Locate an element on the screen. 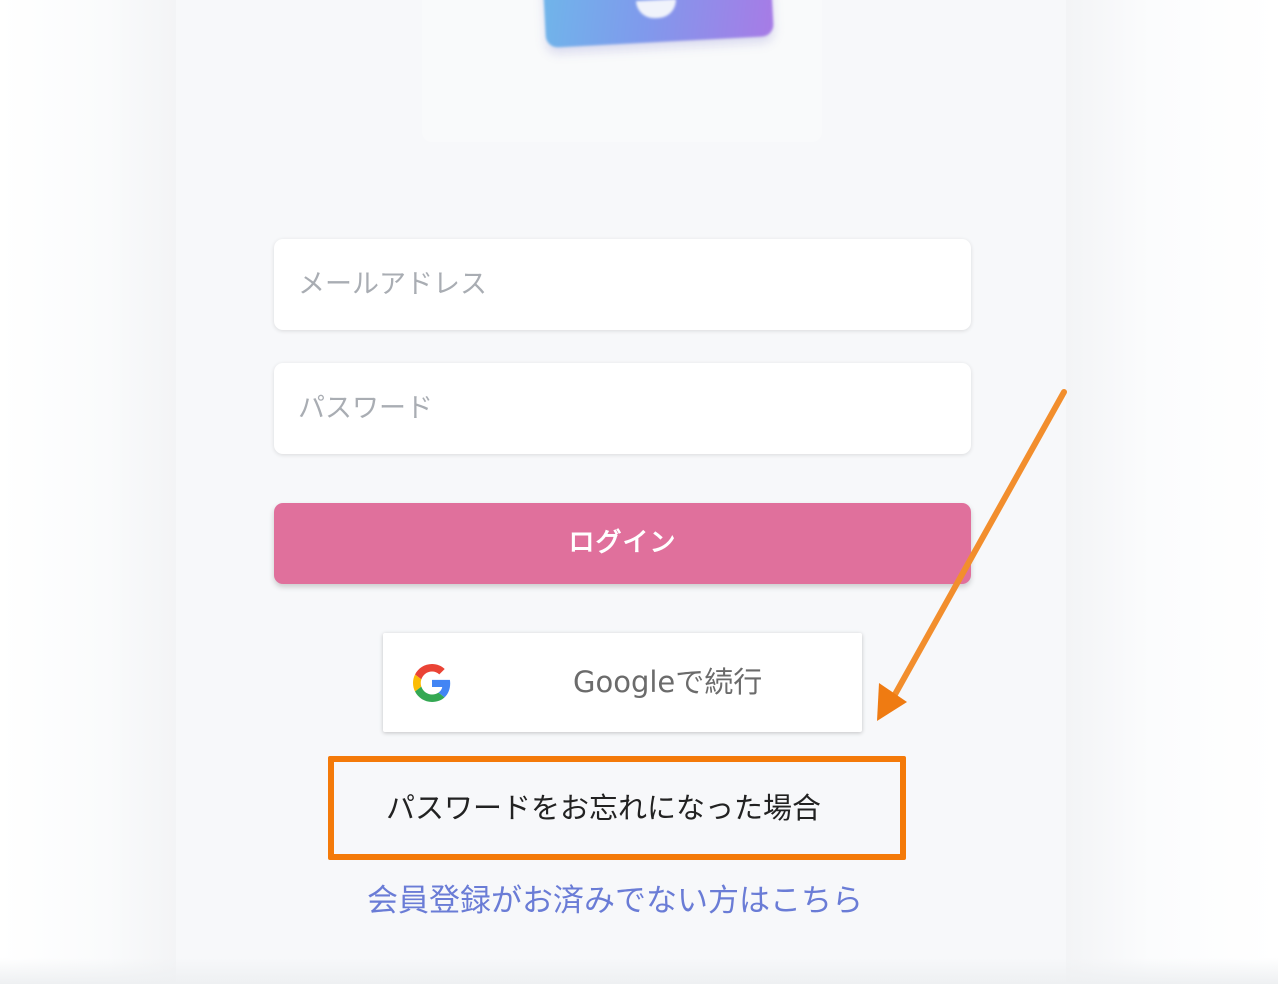  login-button: ログイン is located at coordinates (622, 543).